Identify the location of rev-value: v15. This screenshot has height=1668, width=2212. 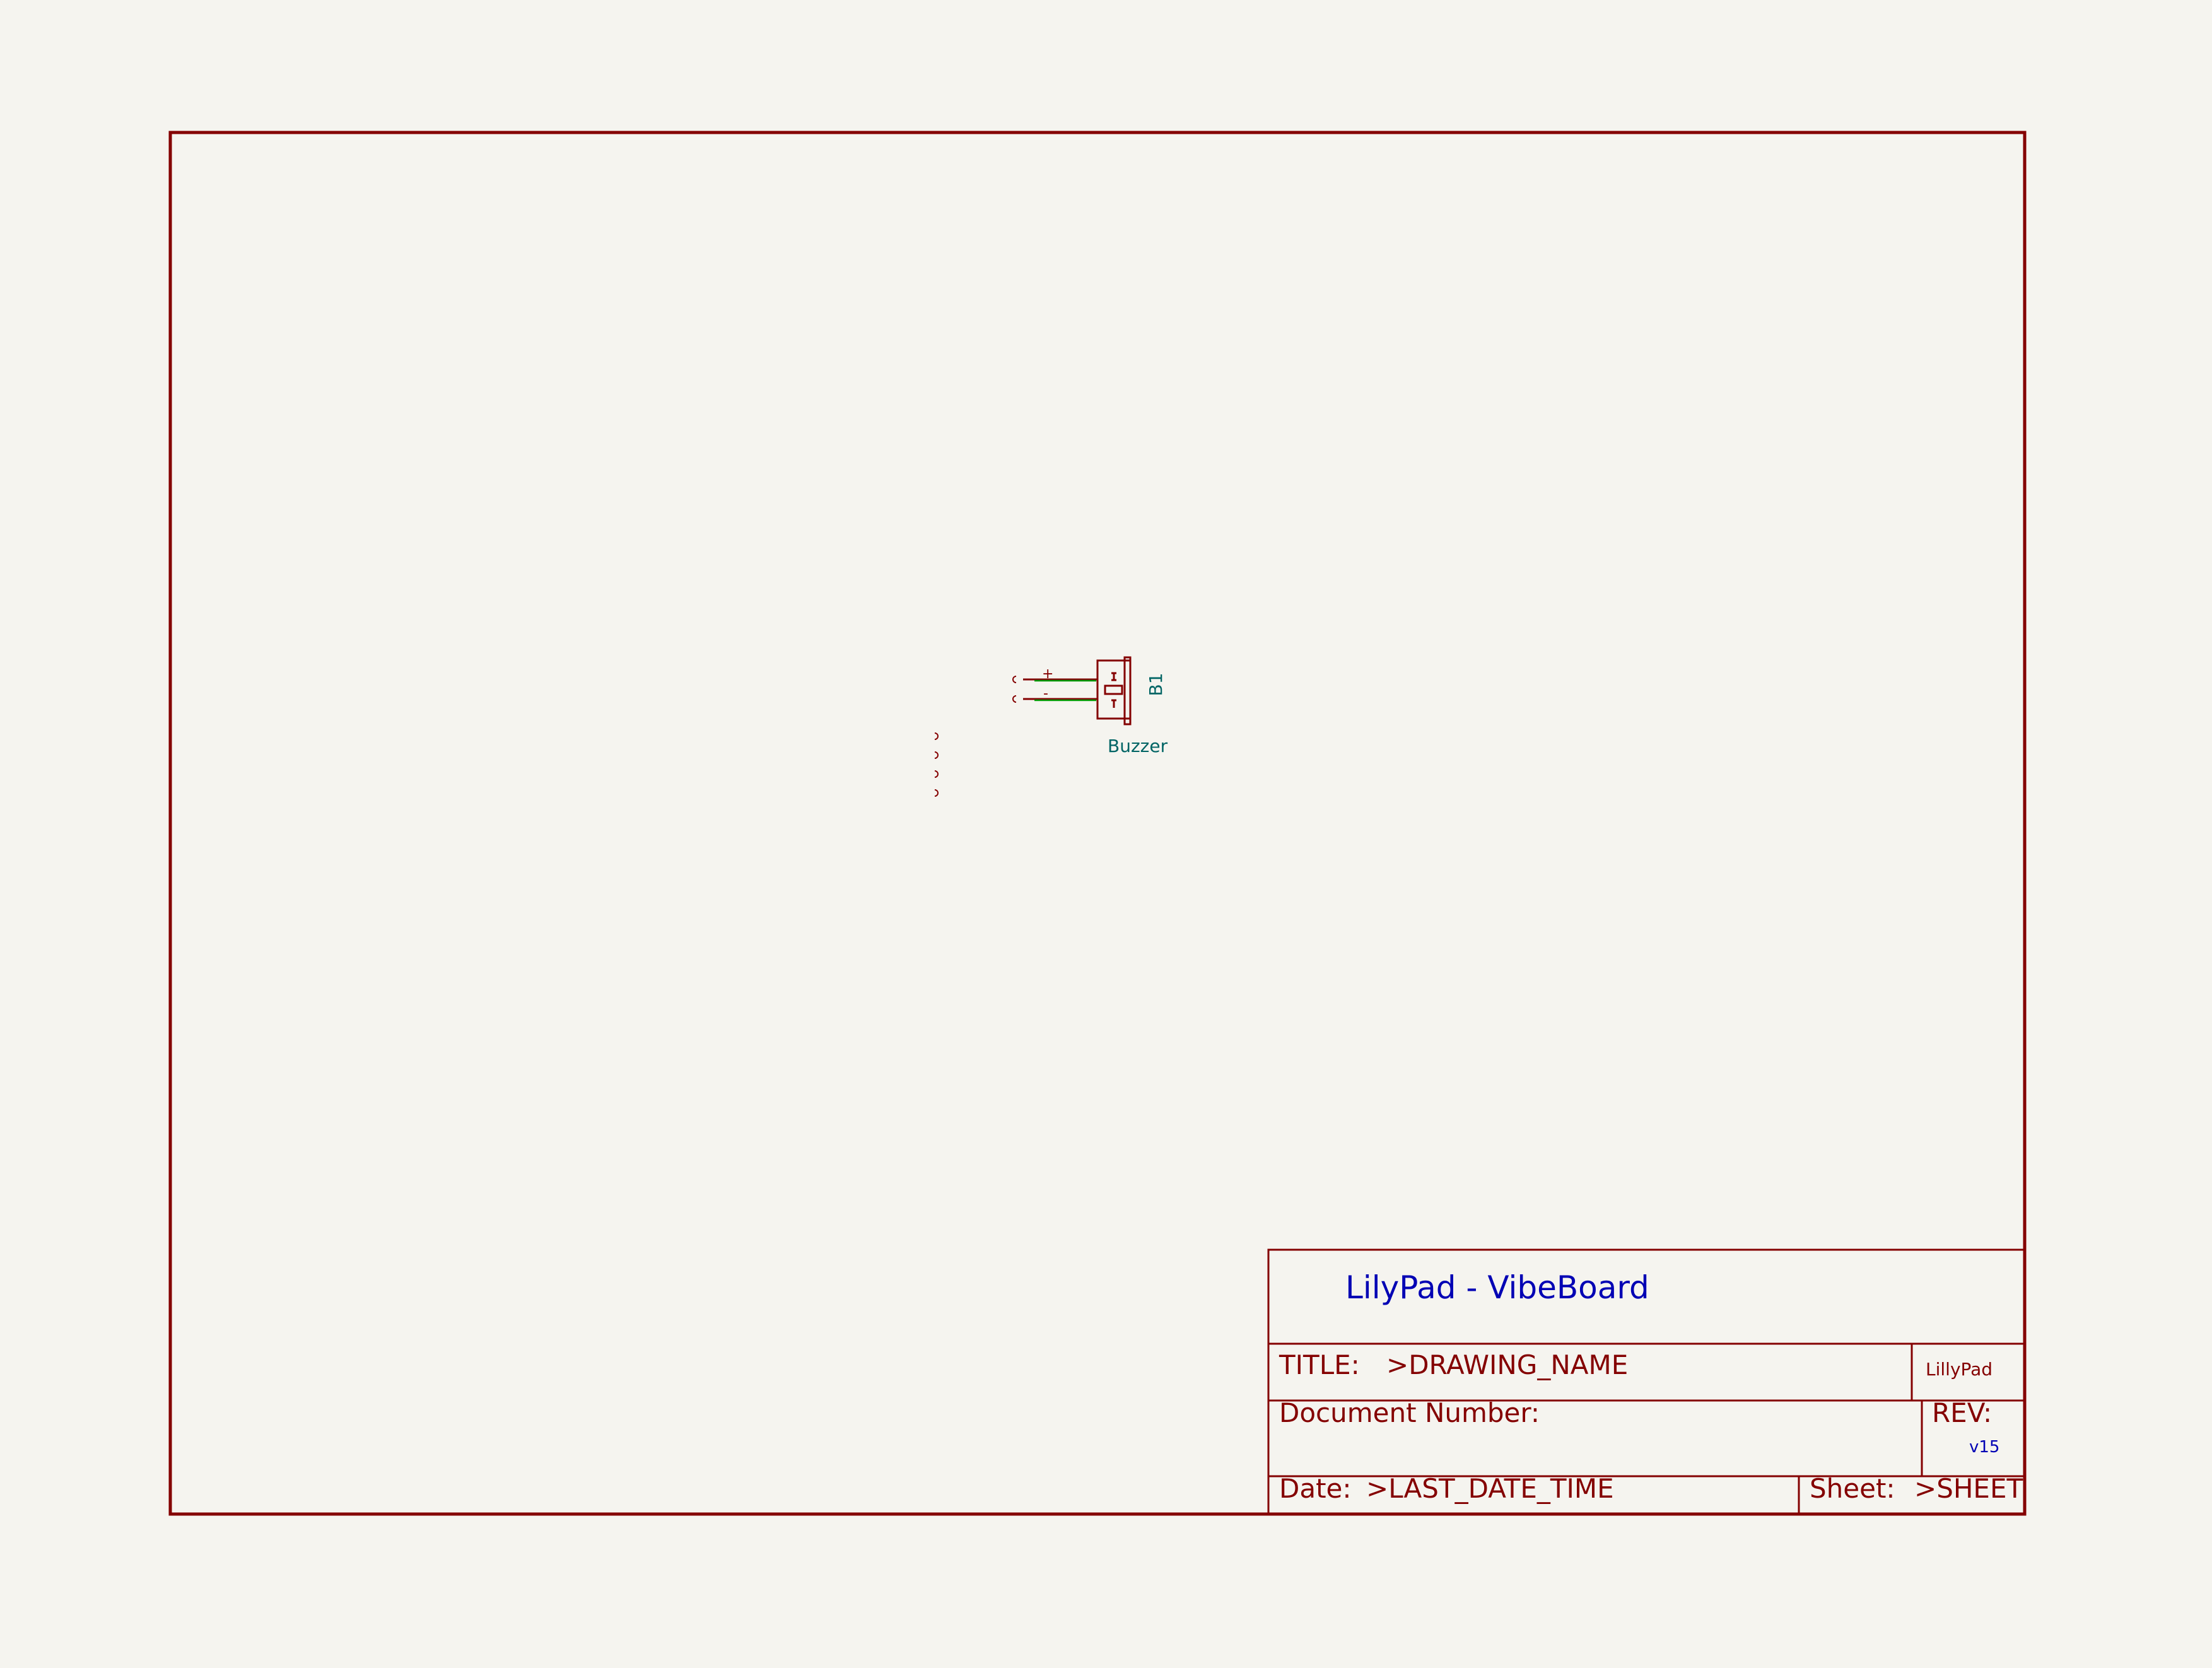
(1984, 1447).